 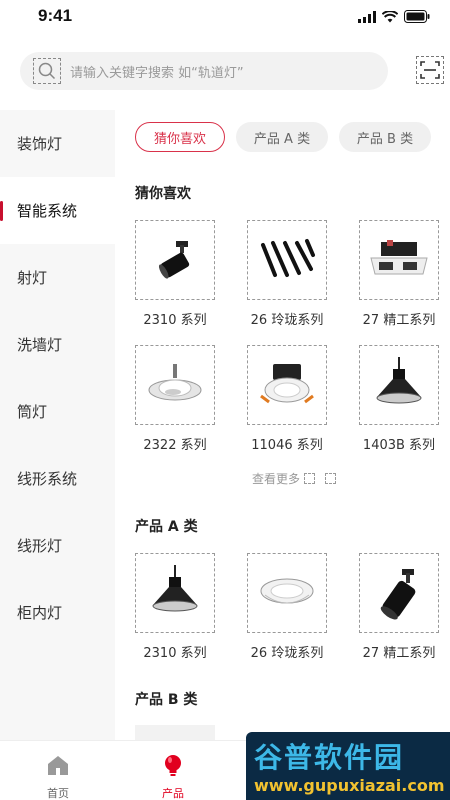 What do you see at coordinates (40, 345) in the screenshot?
I see `sidebar-item-label: 洗墙灯` at bounding box center [40, 345].